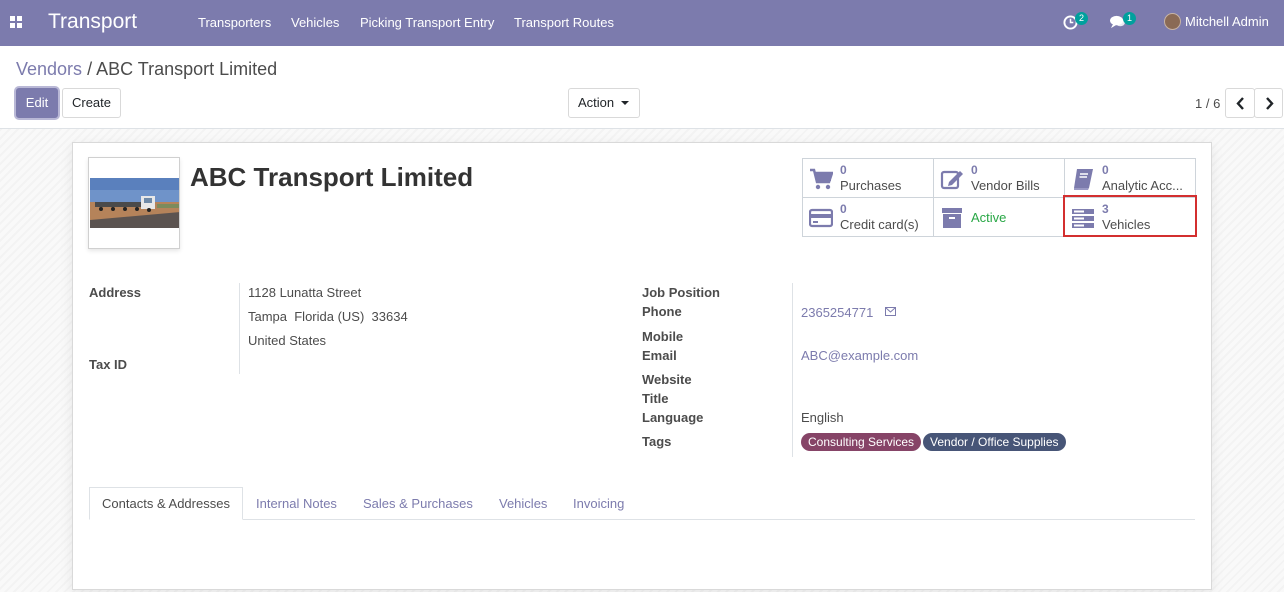 This screenshot has height=592, width=1284. What do you see at coordinates (843, 209) in the screenshot?
I see `credit-cards-count: 0` at bounding box center [843, 209].